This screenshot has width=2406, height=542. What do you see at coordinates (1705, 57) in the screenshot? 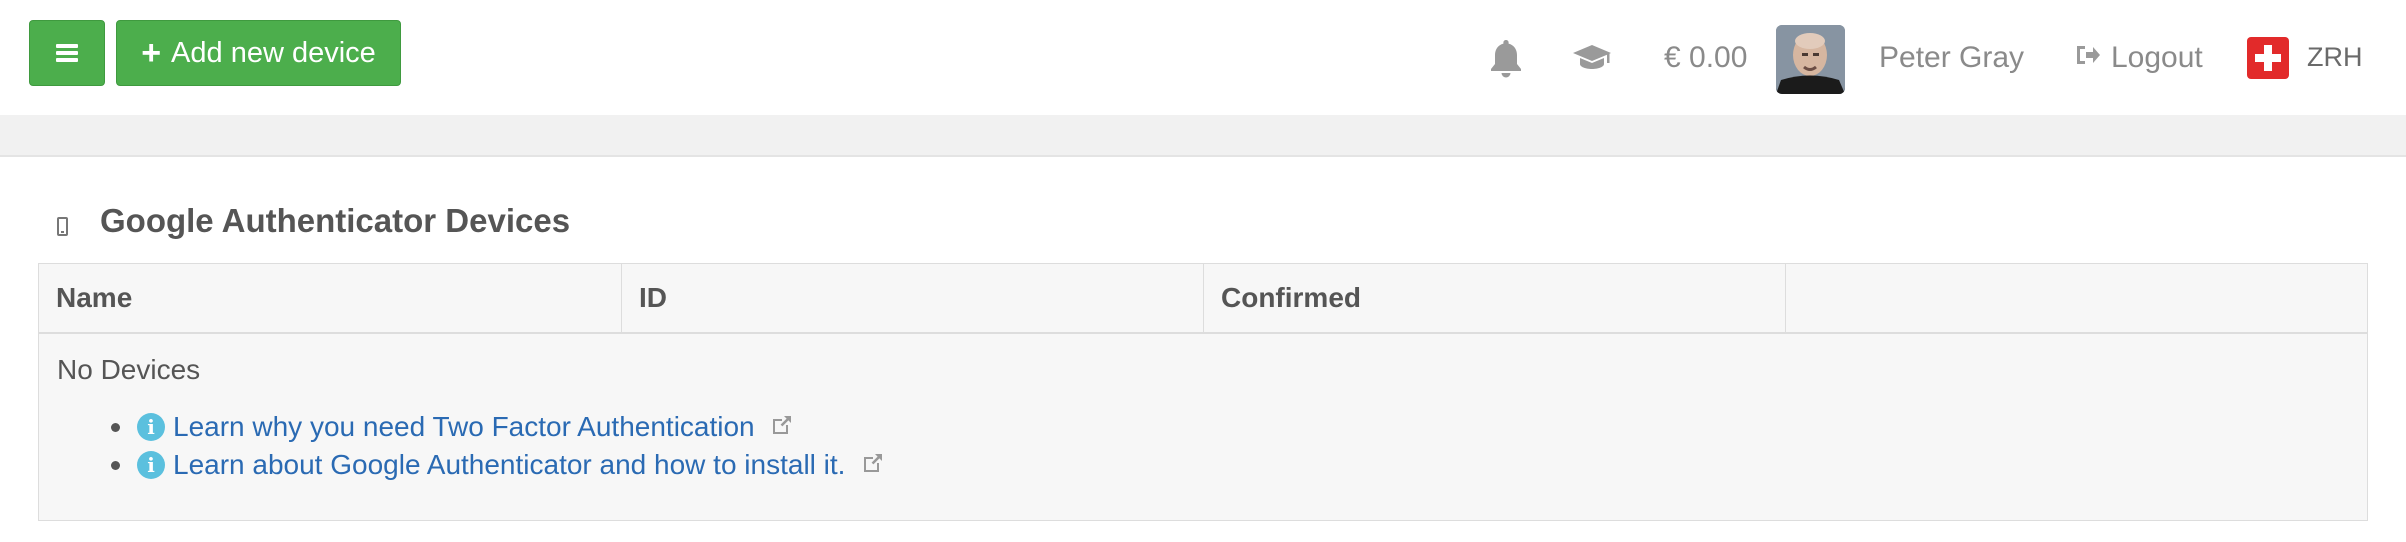
I see `account-balance: € 0.00` at bounding box center [1705, 57].